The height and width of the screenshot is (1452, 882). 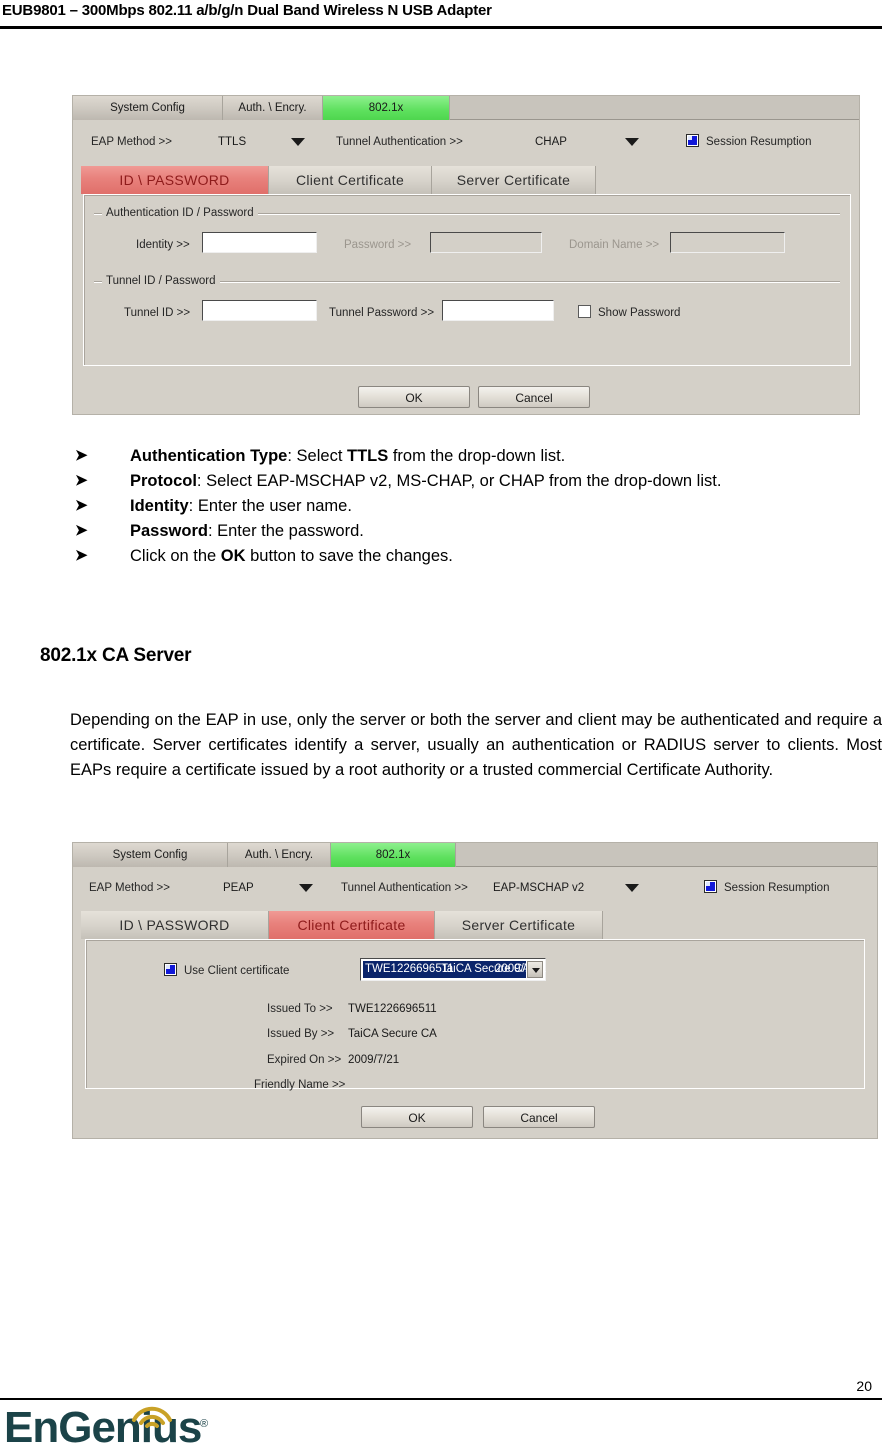 I want to click on bullet-term: Identity, so click(x=159, y=506).